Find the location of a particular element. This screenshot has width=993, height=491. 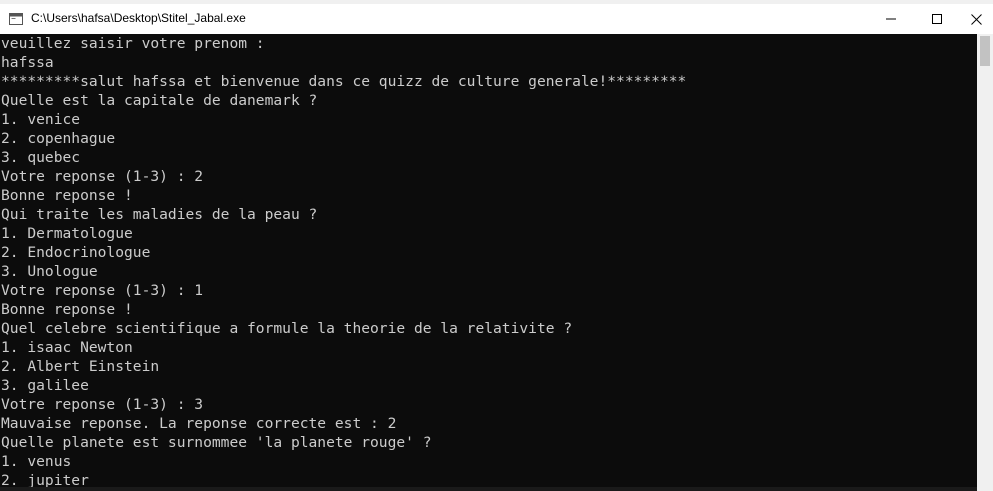

console-line: 2. Endocrinologue is located at coordinates (76, 252).